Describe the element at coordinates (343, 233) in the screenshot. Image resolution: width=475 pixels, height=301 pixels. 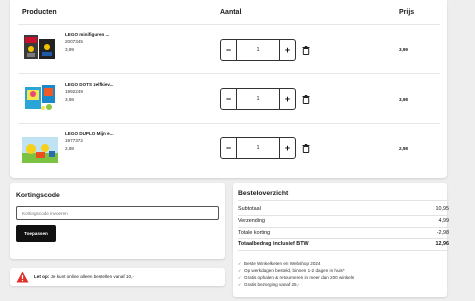
I see `summary-row-discount: Totale korting -2,98` at that location.